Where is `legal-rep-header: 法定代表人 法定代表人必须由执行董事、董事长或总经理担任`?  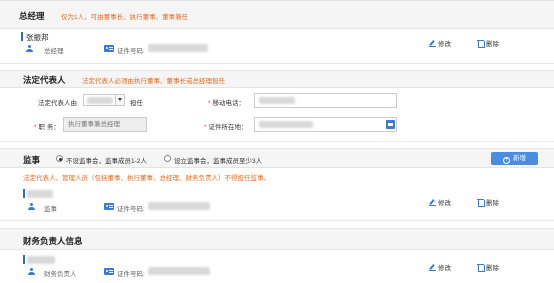 legal-rep-header: 法定代表人 法定代表人必须由执行董事、董事长或总经理担任 is located at coordinates (277, 79).